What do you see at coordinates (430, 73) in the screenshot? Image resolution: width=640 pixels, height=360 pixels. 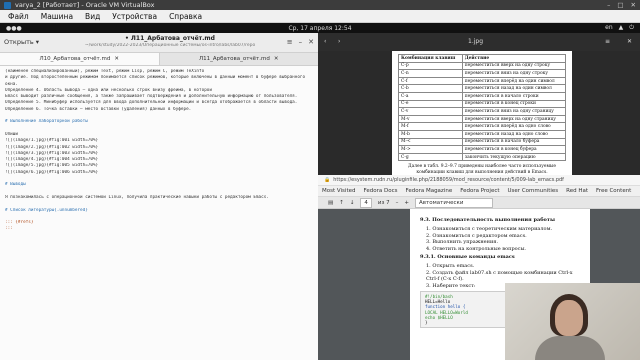 I see `key-cell: C-n` at bounding box center [430, 73].